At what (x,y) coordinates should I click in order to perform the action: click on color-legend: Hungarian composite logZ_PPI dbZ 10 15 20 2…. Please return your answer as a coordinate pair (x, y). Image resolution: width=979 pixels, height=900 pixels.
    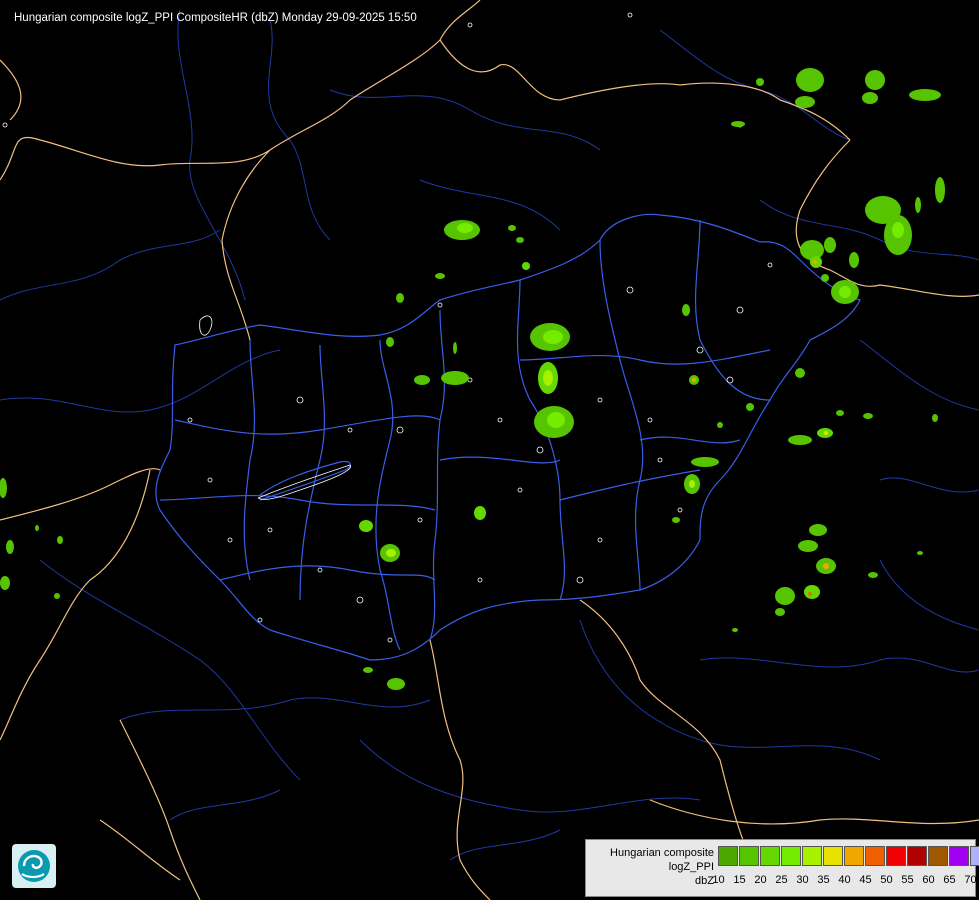
    Looking at the image, I should click on (782, 868).